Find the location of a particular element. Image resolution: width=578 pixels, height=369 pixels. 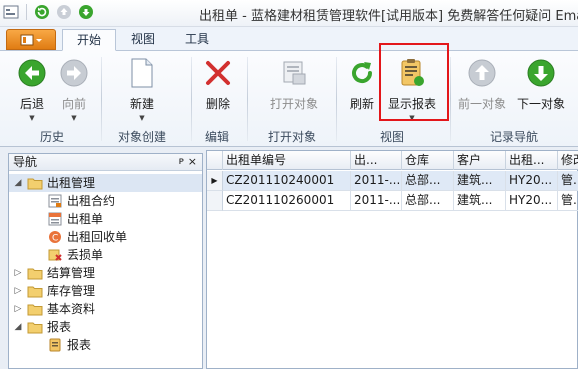

contract-icon is located at coordinates (55, 201).